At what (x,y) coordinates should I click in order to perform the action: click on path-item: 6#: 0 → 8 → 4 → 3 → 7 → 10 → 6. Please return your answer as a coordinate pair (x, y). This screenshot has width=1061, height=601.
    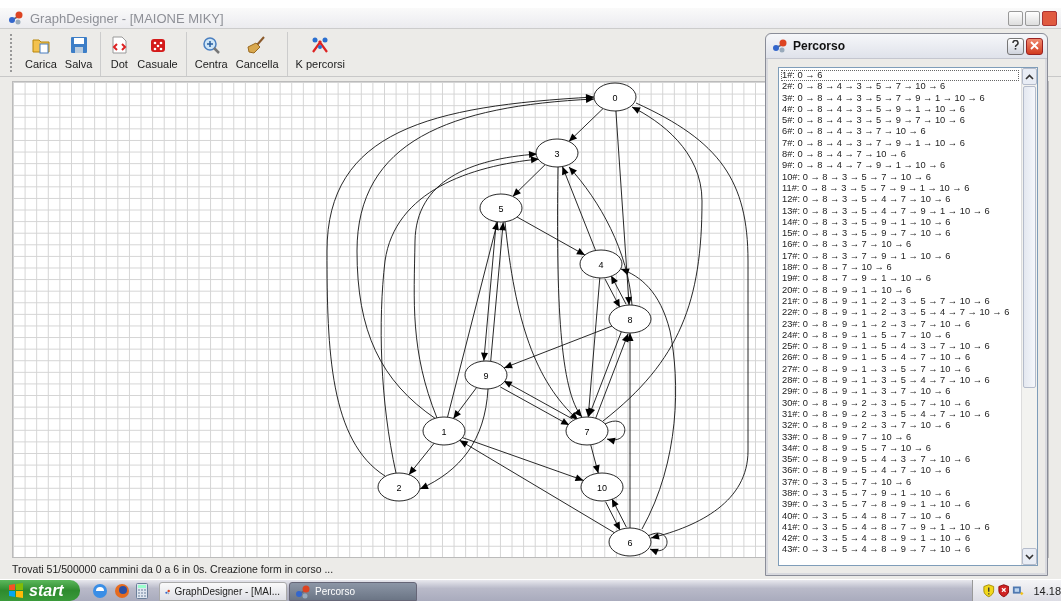
    Looking at the image, I should click on (900, 132).